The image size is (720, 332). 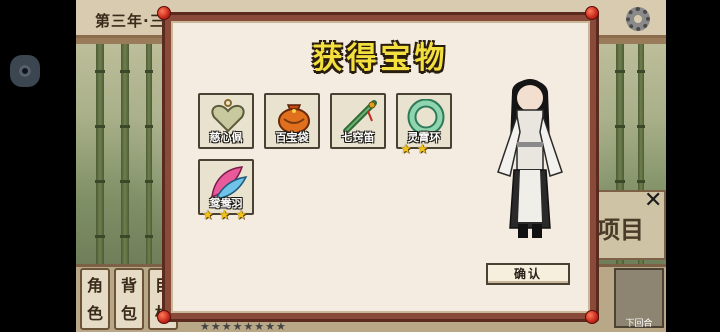 I want to click on treasure-name: 七窍笛, so click(x=358, y=137).